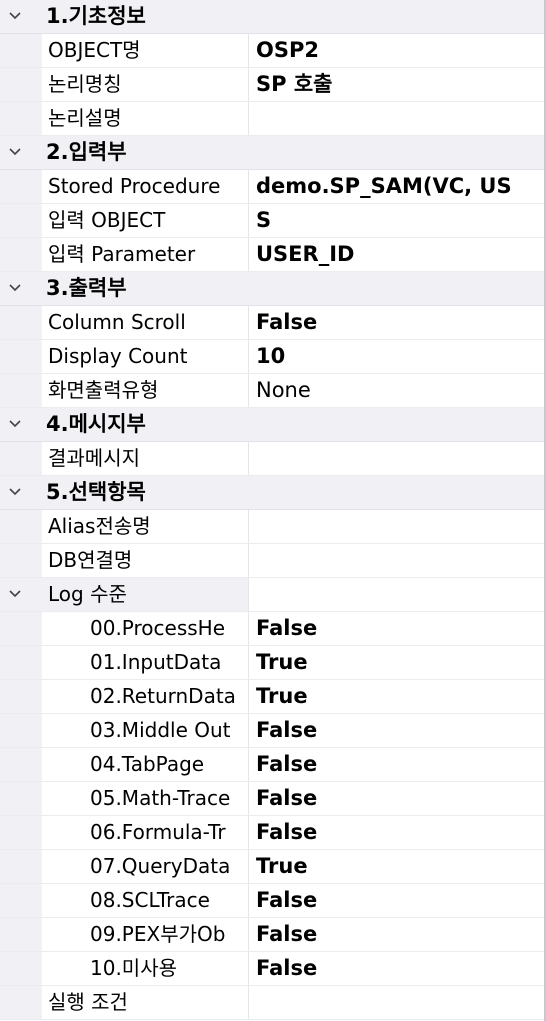  I want to click on category-header: 5.선택항목, so click(273, 493).